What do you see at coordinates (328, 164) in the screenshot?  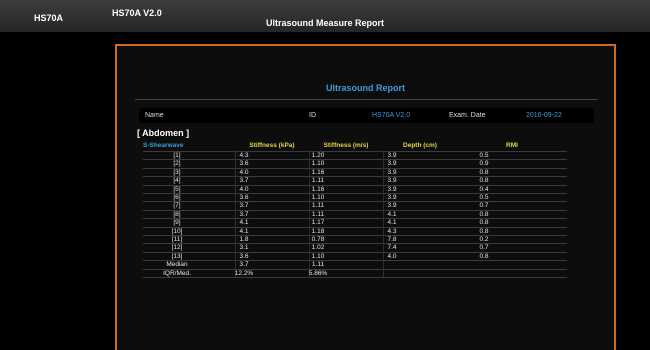 I see `table-row: [2] 3.6 1.10 3.9 0.9` at bounding box center [328, 164].